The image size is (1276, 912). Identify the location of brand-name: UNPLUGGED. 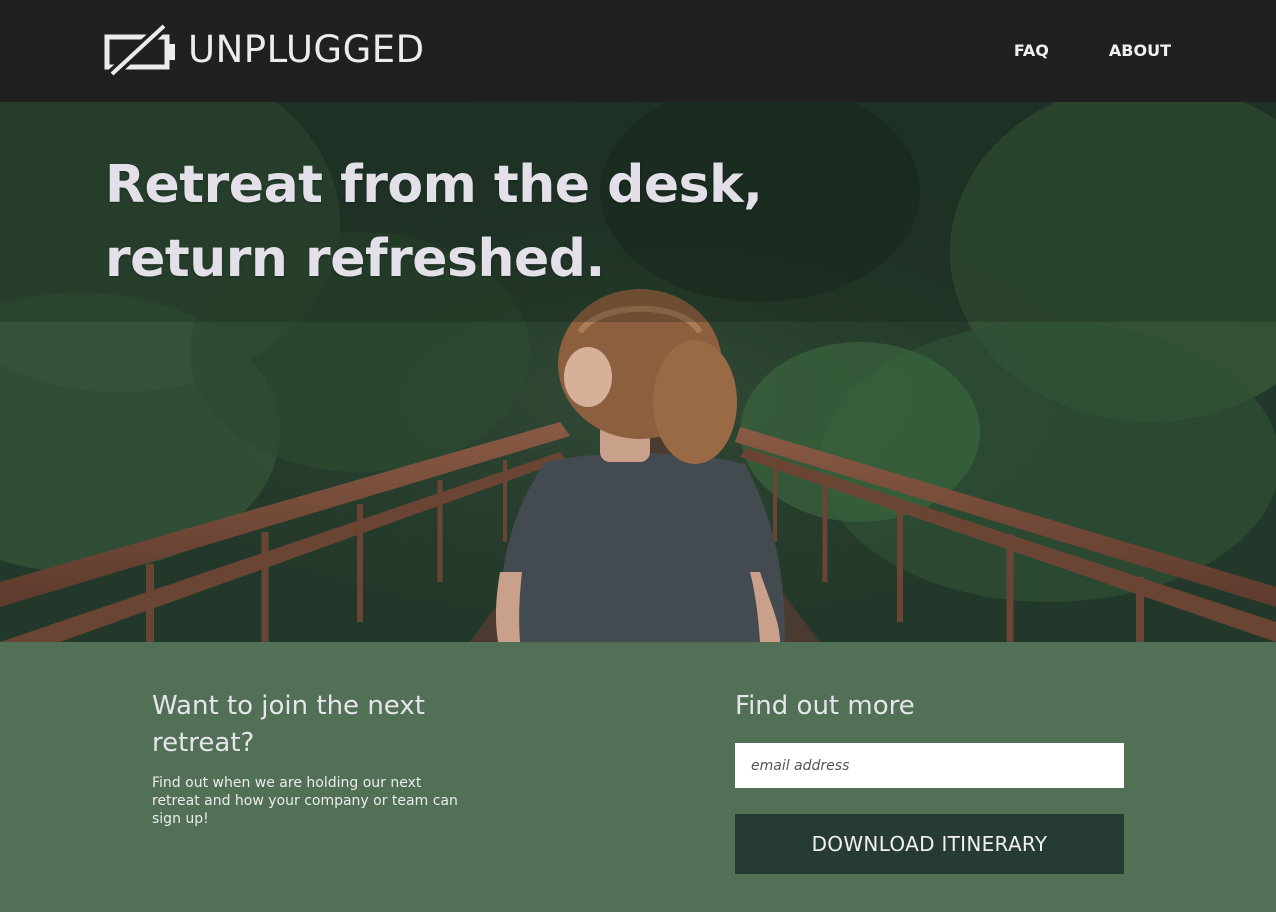
(306, 49).